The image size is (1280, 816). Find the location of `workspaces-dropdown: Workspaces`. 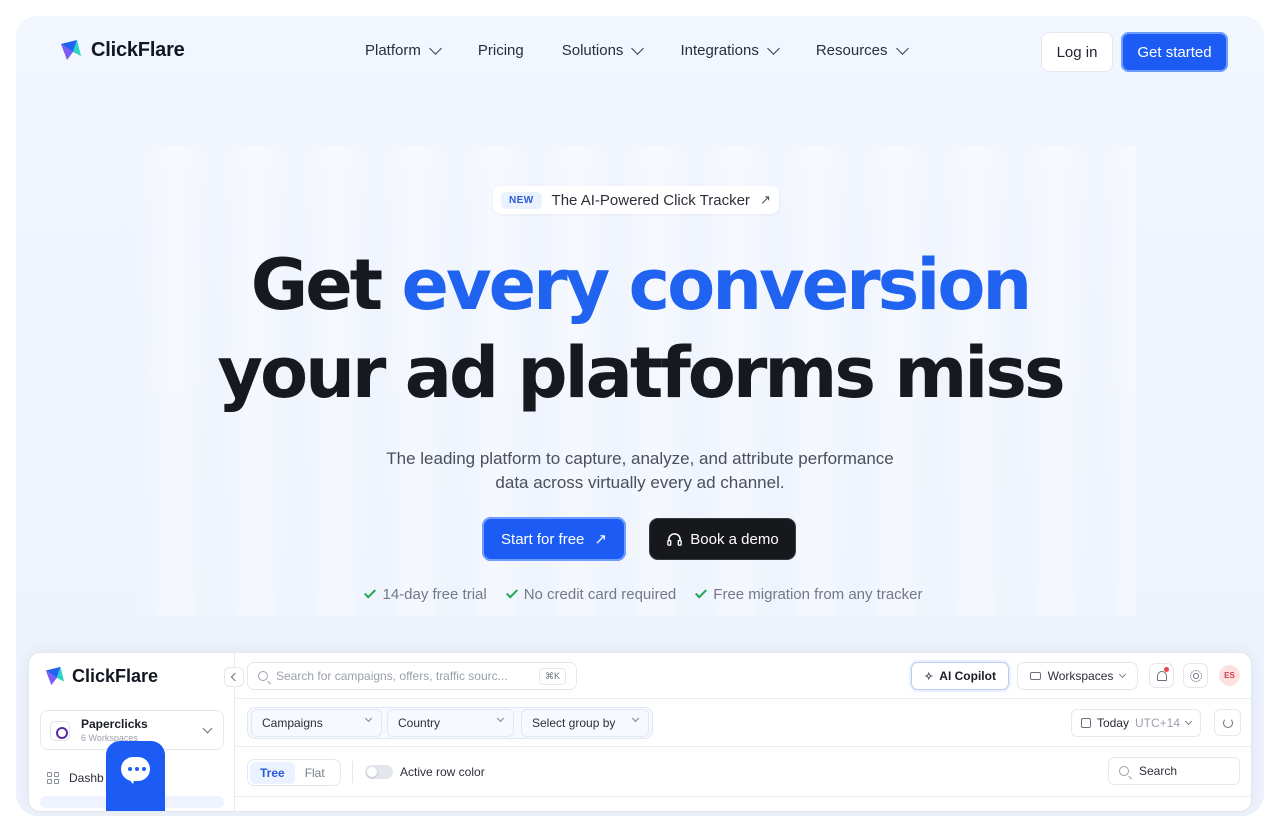

workspaces-dropdown: Workspaces is located at coordinates (1077, 676).